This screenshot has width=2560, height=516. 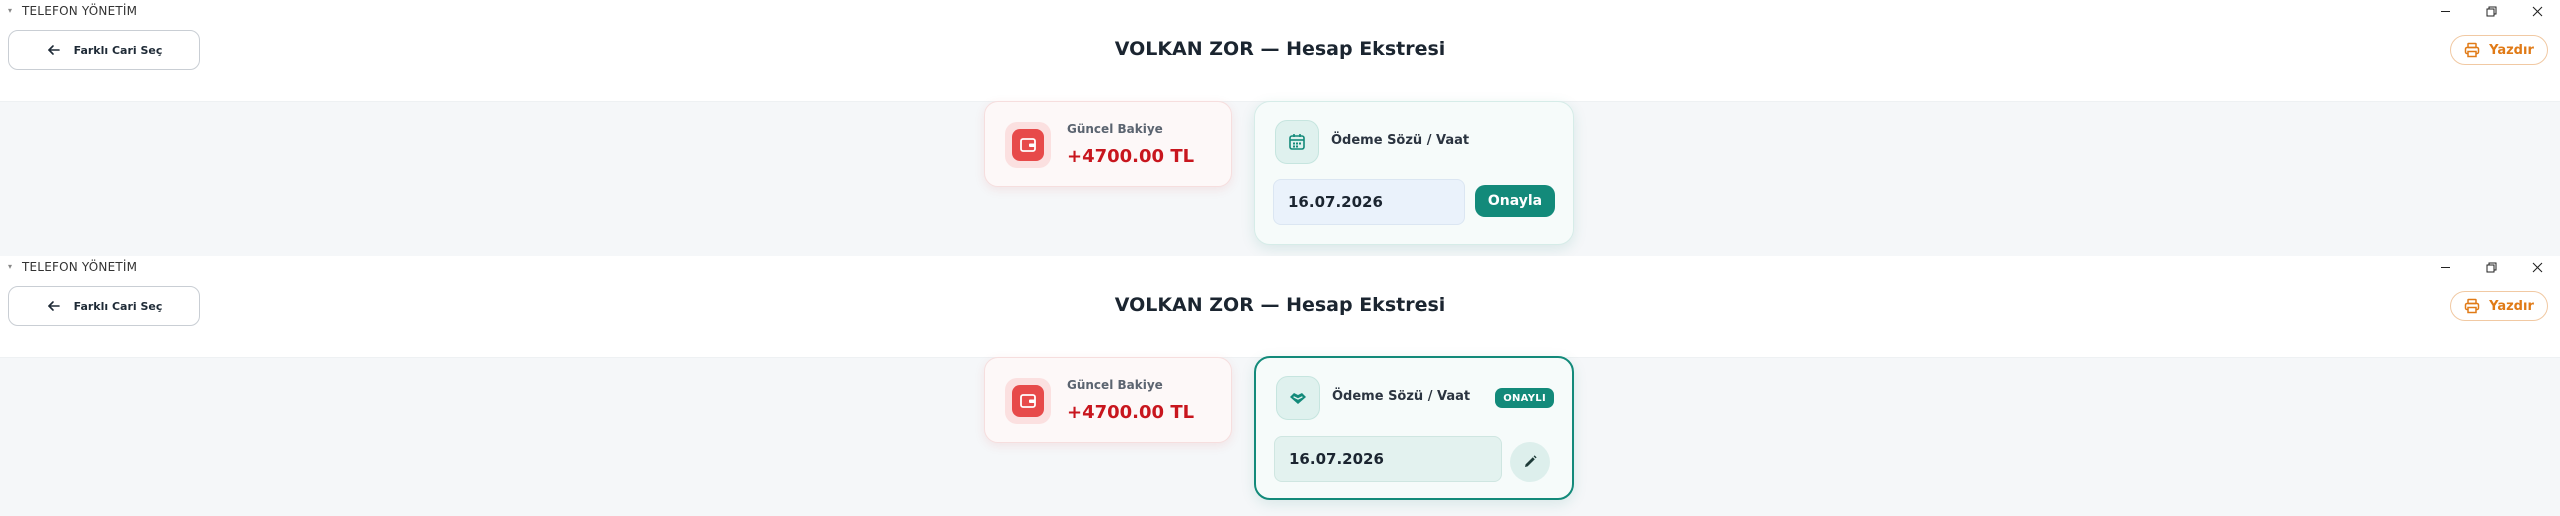 I want to click on payment-promise-card: Ödeme Sözü / Vaat 16.07.2026 Onayla, so click(x=1414, y=173).